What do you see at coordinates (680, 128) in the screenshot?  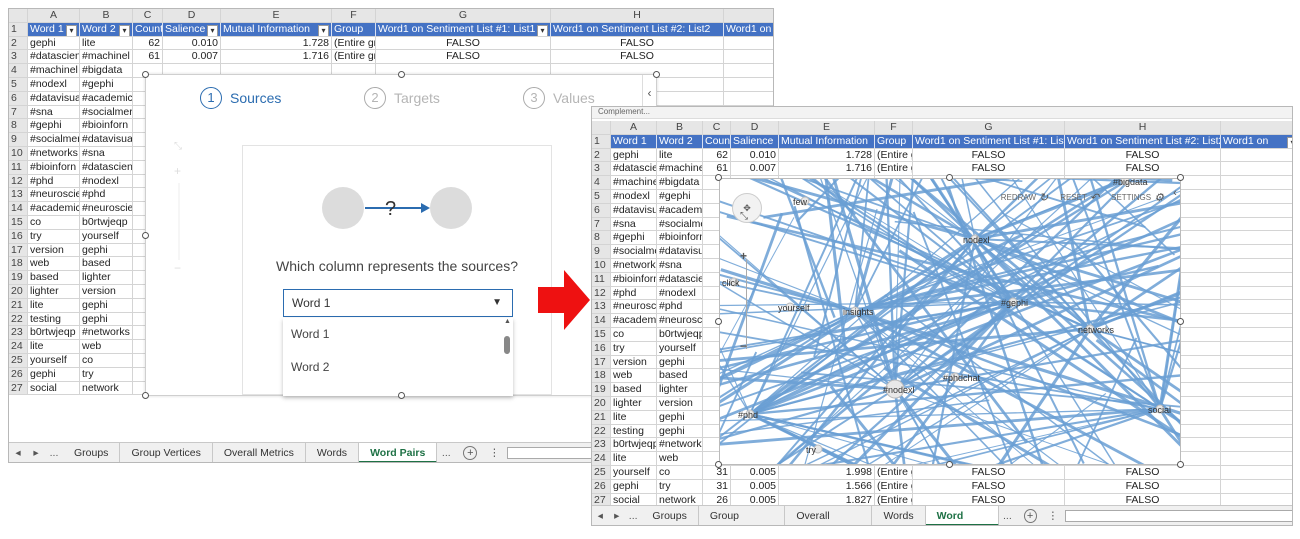 I see `column-letter: B` at bounding box center [680, 128].